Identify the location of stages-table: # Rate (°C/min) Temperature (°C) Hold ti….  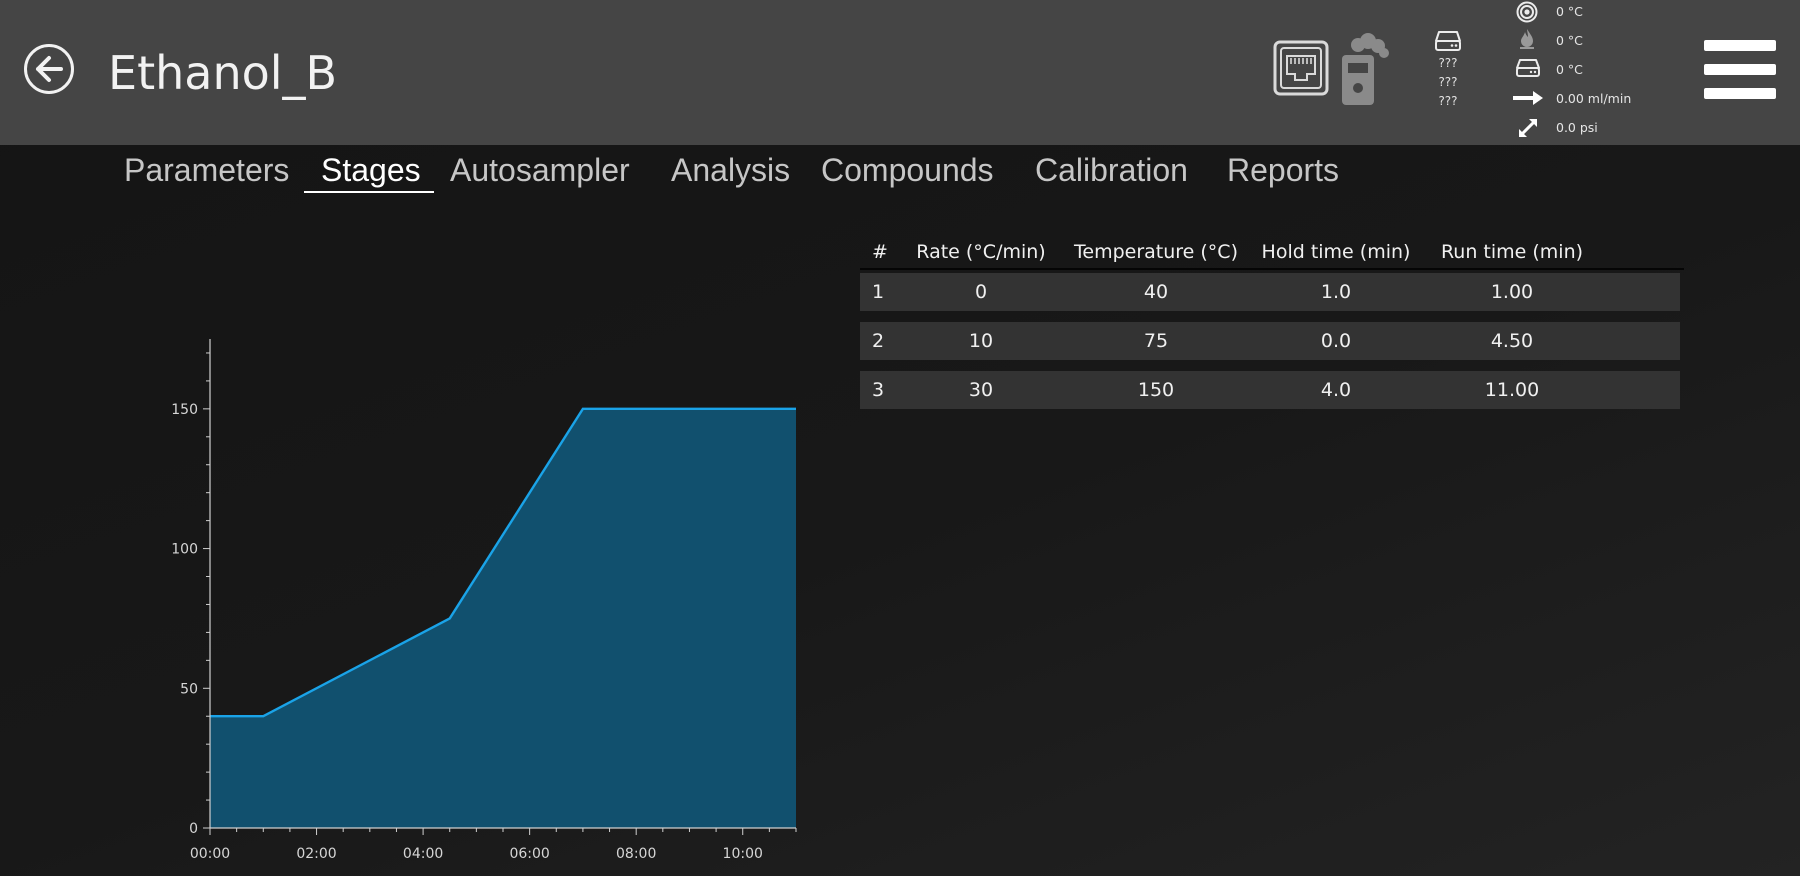
(1272, 322).